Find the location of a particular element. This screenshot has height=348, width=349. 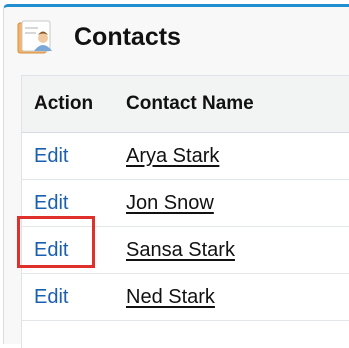

table-row: Edit Sansa Stark is located at coordinates (185, 250).